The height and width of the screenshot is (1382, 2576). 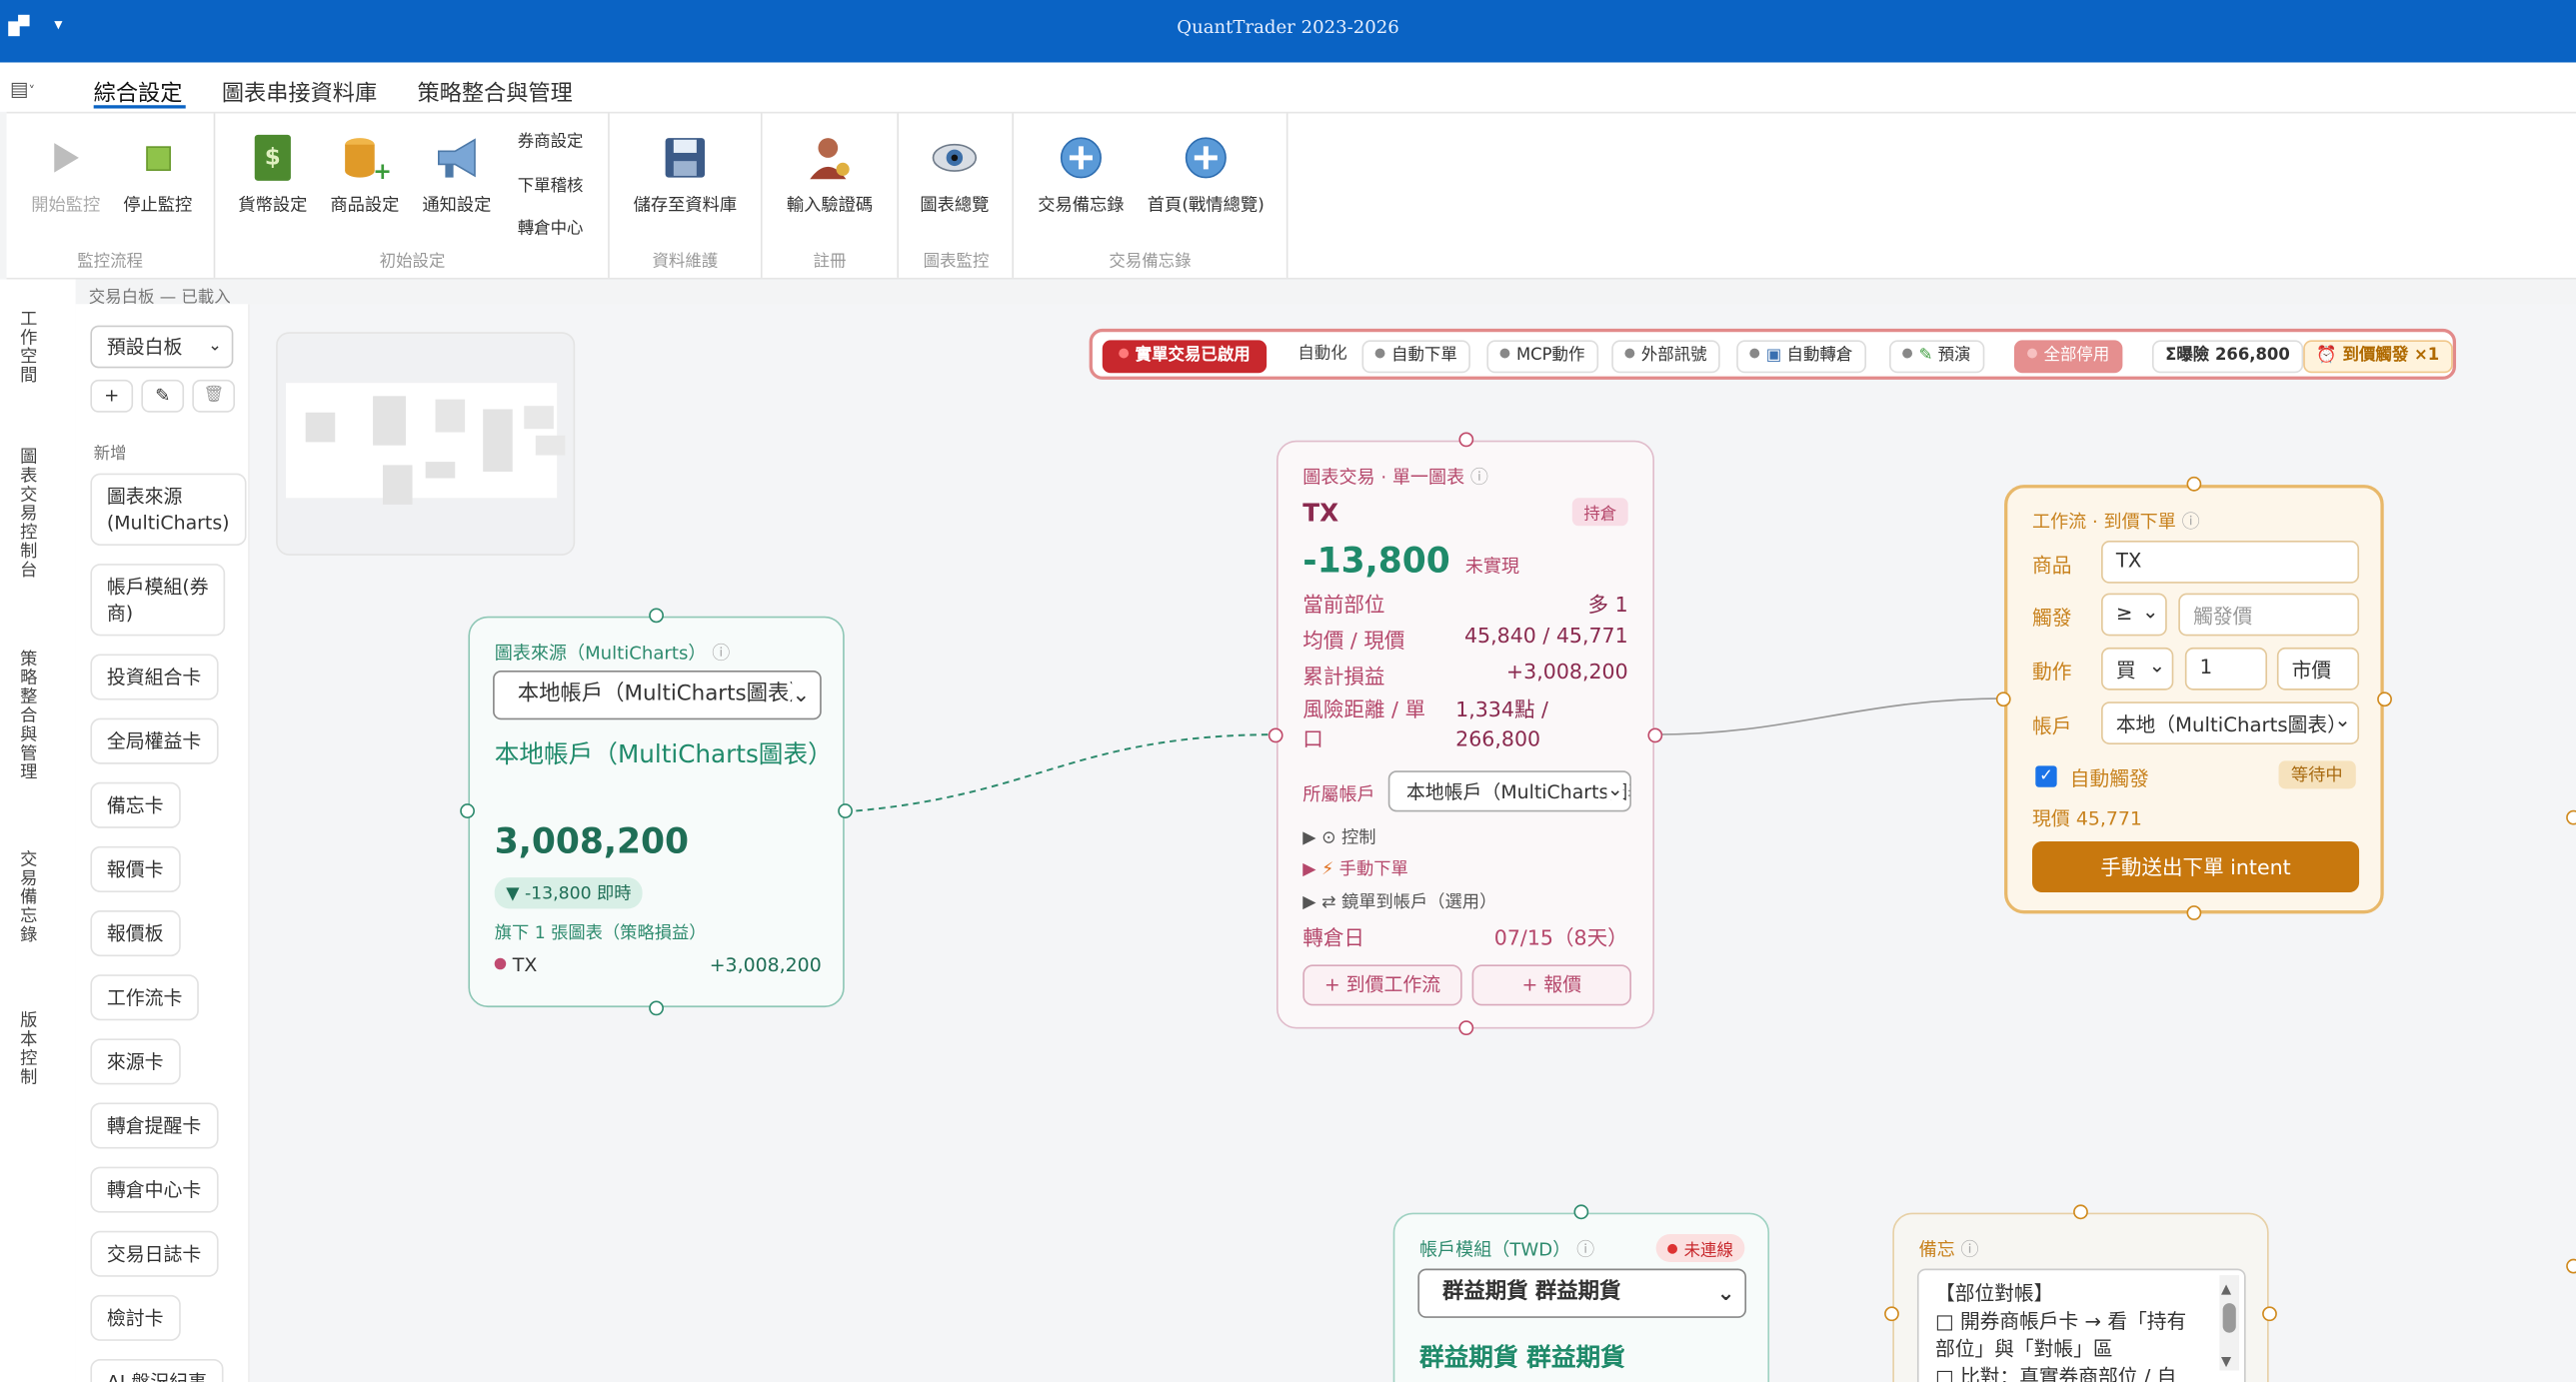 I want to click on send-order-intent-button: 手動送出下單 intent, so click(x=2196, y=866).